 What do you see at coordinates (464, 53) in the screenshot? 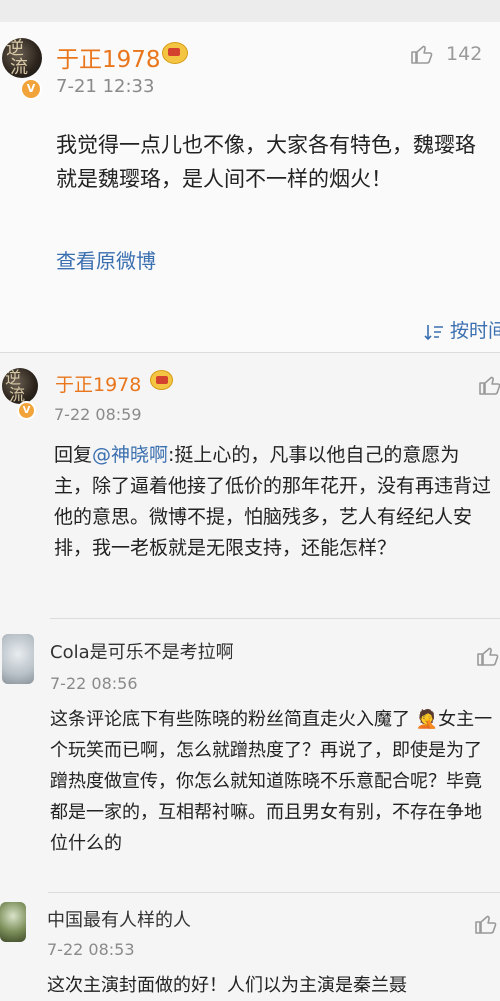
I see `like-count: 142` at bounding box center [464, 53].